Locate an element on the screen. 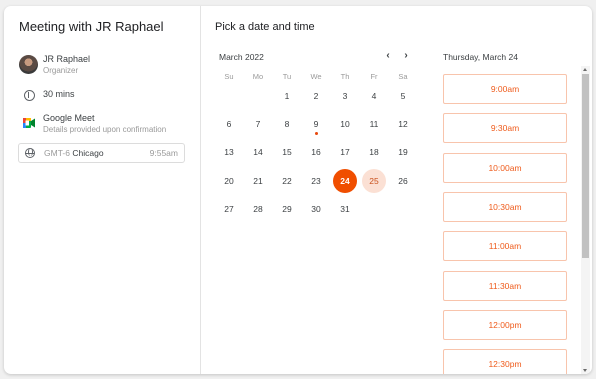 The width and height of the screenshot is (596, 379). calendar-day-29: 29 is located at coordinates (287, 209).